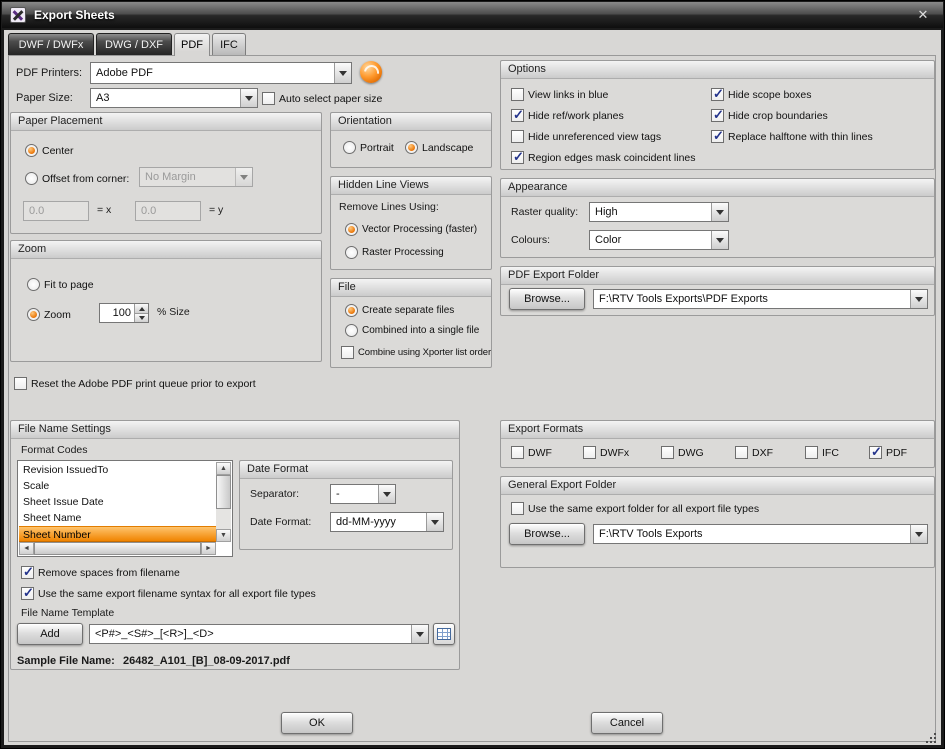 This screenshot has height=749, width=945. What do you see at coordinates (930, 737) in the screenshot?
I see `resize-grip` at bounding box center [930, 737].